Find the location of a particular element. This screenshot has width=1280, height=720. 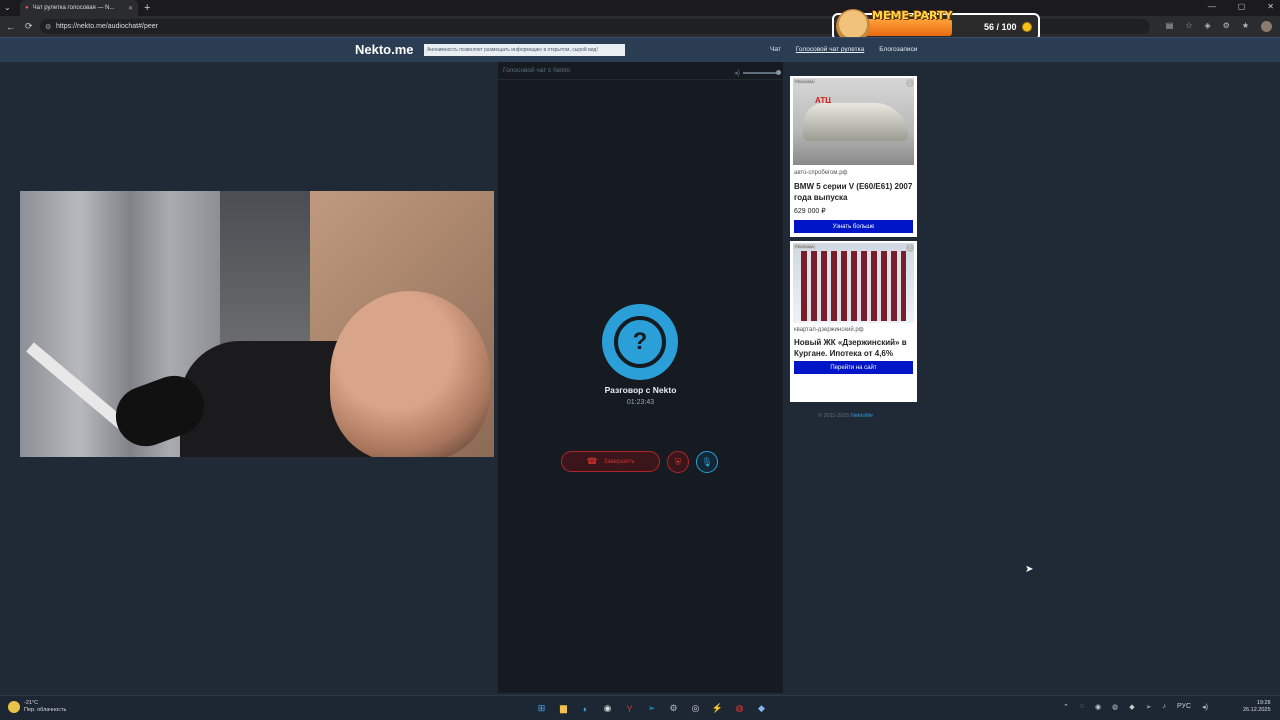

taskbar-apps: ⊞ ▆ ◐ ◉ Y ➢ ⚙ ◎ ⚡ ◍ ◆ is located at coordinates (651, 708).